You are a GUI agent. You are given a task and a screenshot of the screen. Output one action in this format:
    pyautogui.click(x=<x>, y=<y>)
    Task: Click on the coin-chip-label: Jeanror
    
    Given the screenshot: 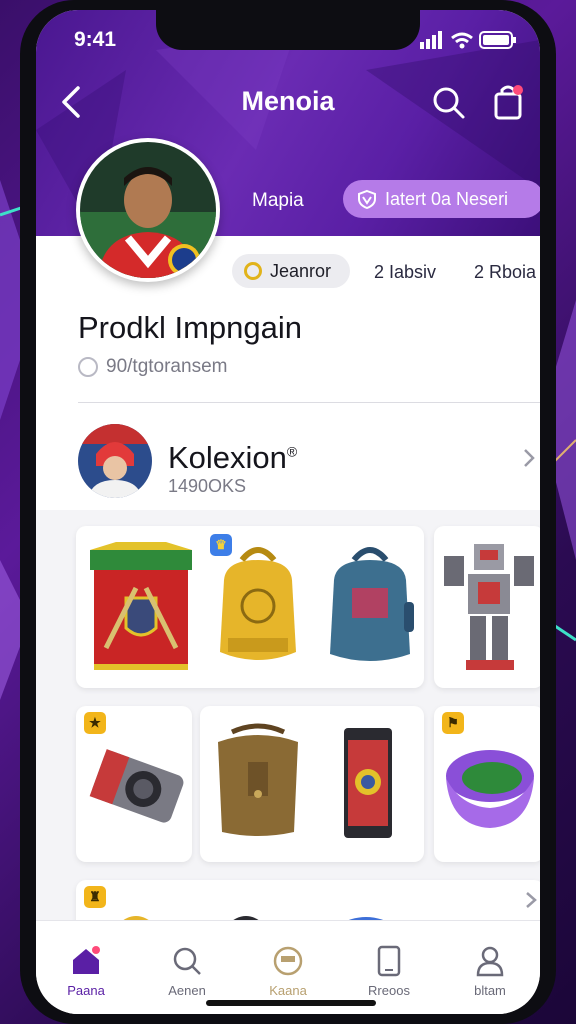 What is the action you would take?
    pyautogui.click(x=301, y=270)
    